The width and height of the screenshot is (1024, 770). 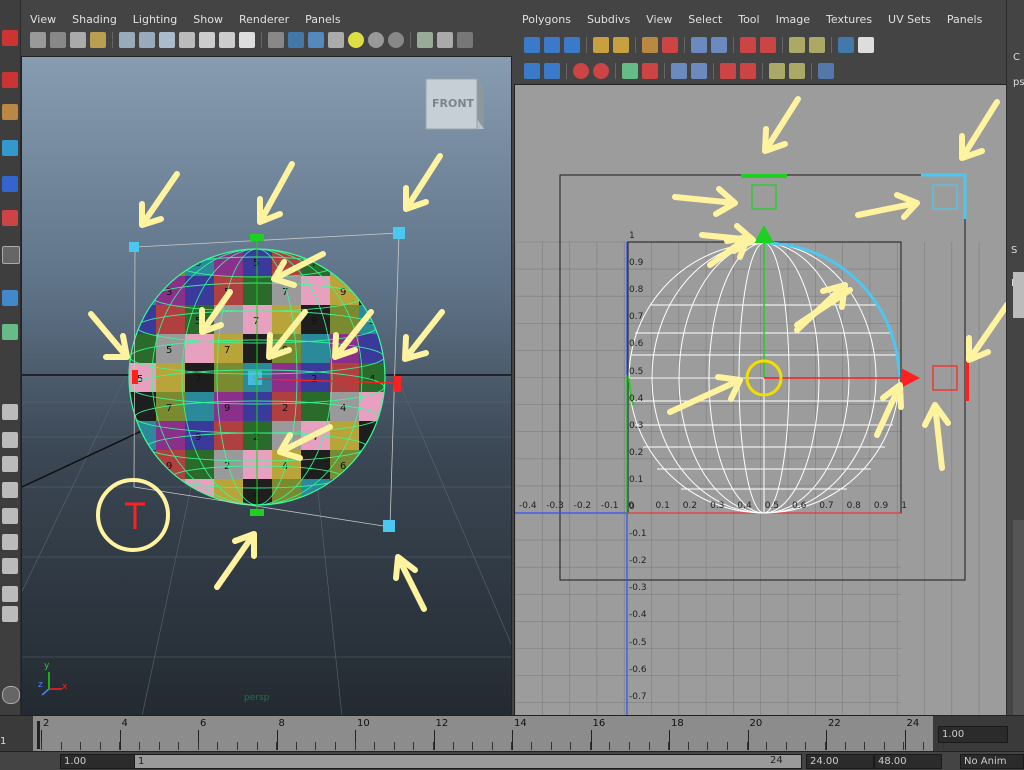 I want to click on anim-layer-dropdown: No Anim La, so click(x=992, y=762).